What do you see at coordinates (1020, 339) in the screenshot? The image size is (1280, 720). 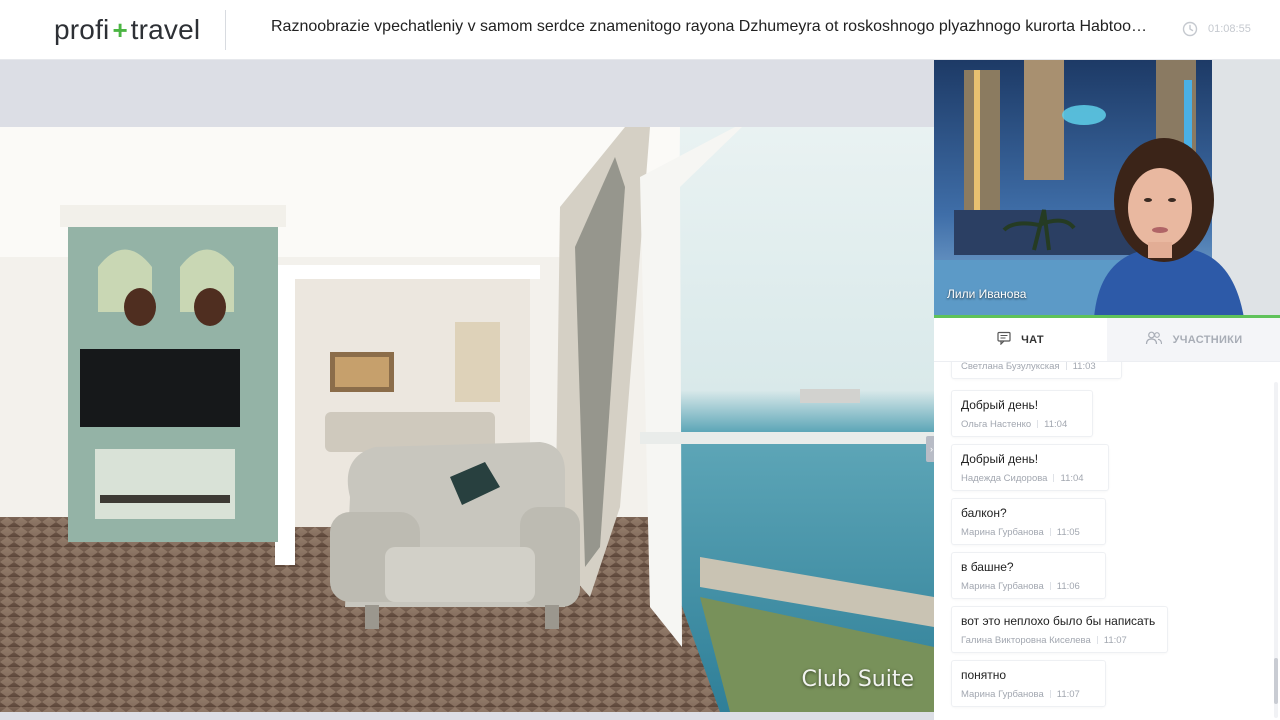 I see `tab-chat: ЧАТ` at bounding box center [1020, 339].